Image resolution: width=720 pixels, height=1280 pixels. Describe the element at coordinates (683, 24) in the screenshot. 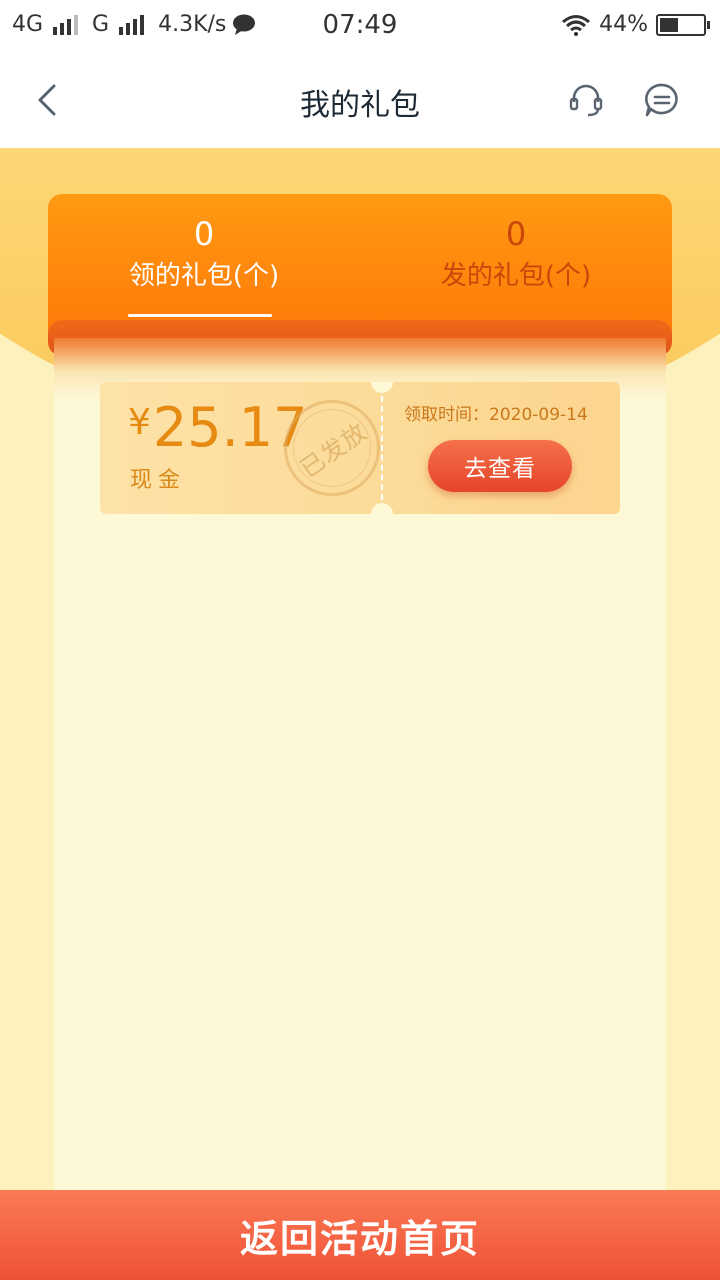

I see `battery-icon` at that location.